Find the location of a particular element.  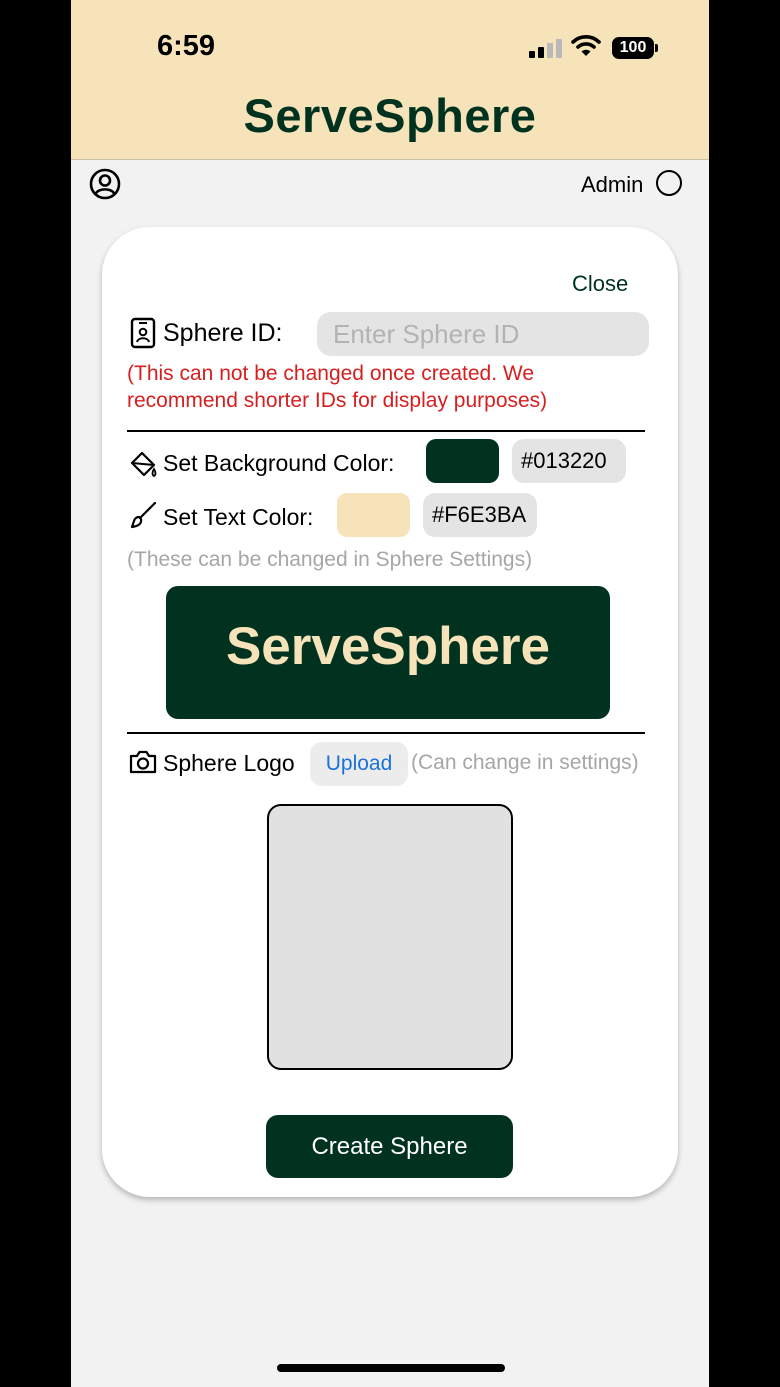

admin-label: Admin is located at coordinates (612, 184).